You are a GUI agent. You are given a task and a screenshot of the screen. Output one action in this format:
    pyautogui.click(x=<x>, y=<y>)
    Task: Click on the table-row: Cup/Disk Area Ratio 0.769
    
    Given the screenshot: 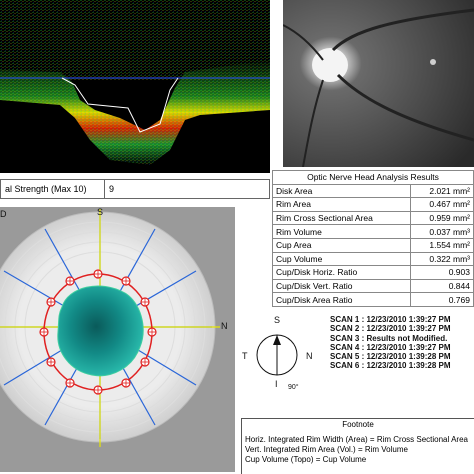 What is the action you would take?
    pyautogui.click(x=373, y=299)
    